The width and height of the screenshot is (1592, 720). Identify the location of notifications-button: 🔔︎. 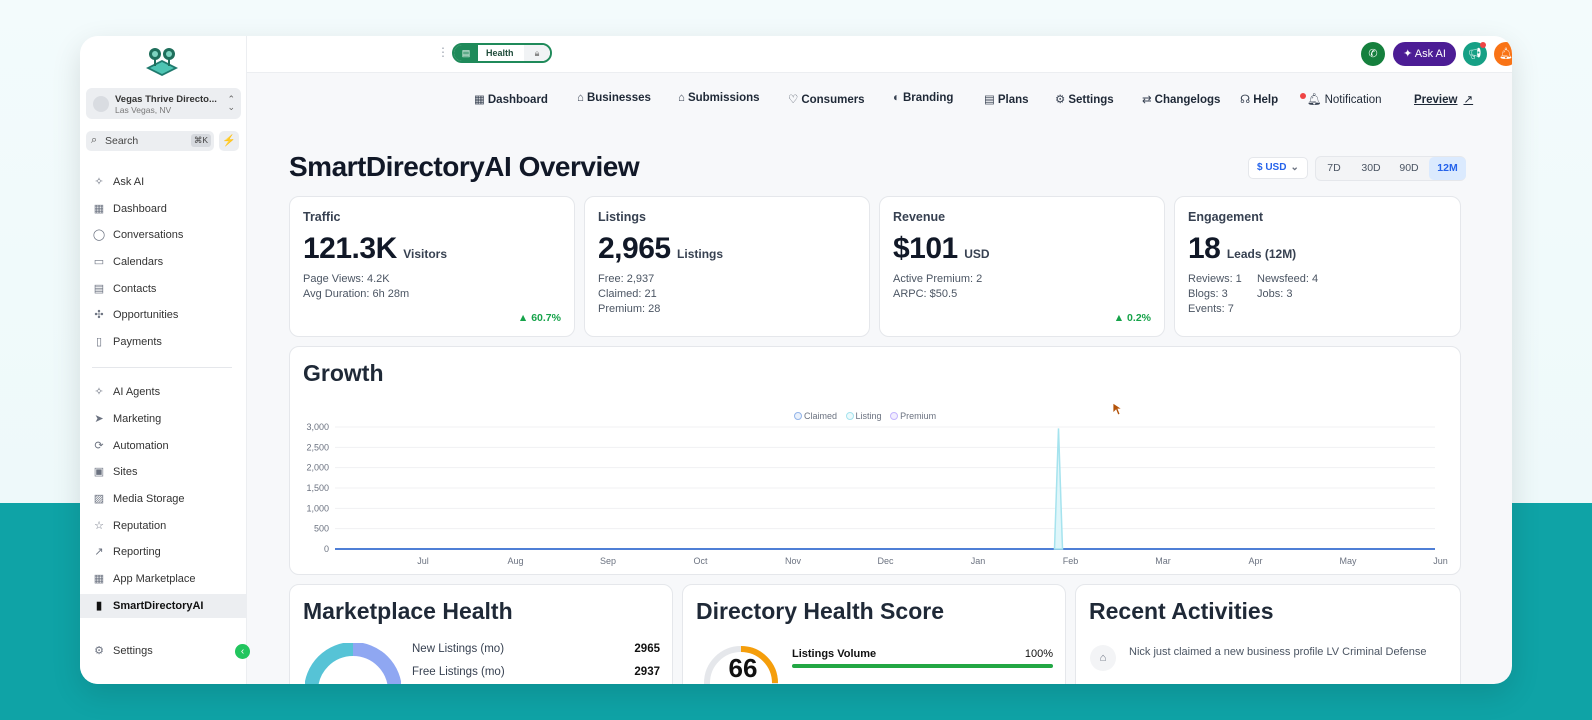
(1503, 54).